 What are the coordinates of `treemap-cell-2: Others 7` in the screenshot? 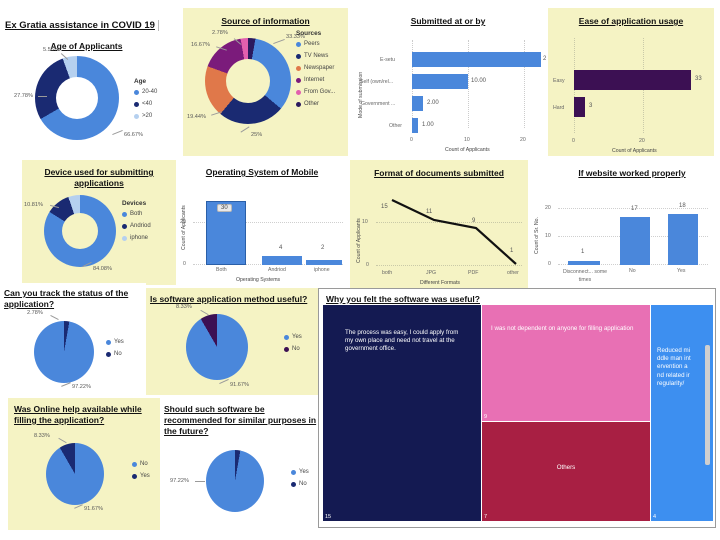 It's located at (566, 471).